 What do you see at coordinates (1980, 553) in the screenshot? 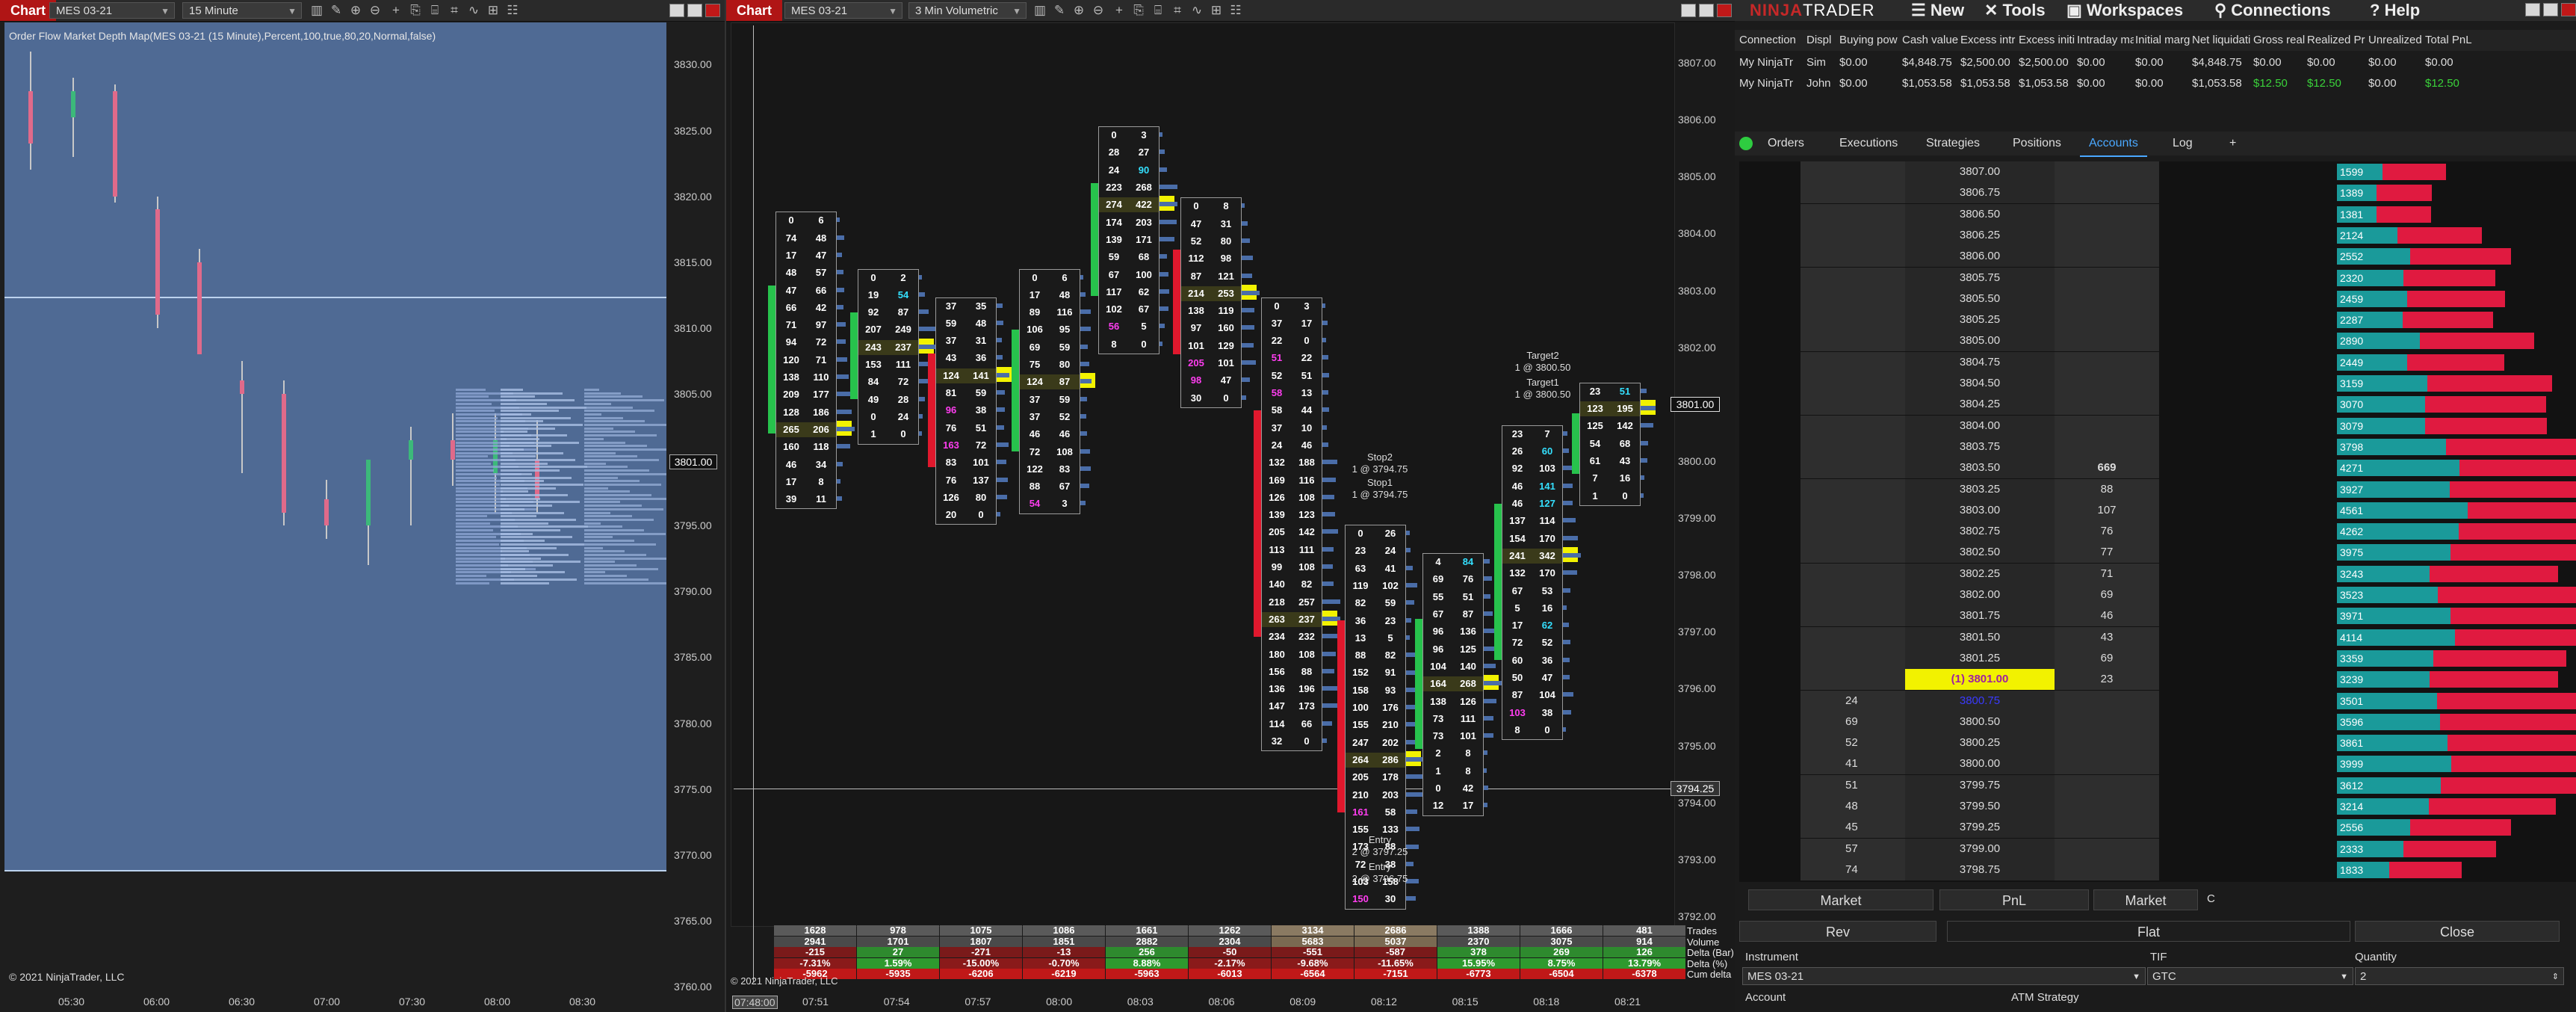
I see `price-cell: 3802.50` at bounding box center [1980, 553].